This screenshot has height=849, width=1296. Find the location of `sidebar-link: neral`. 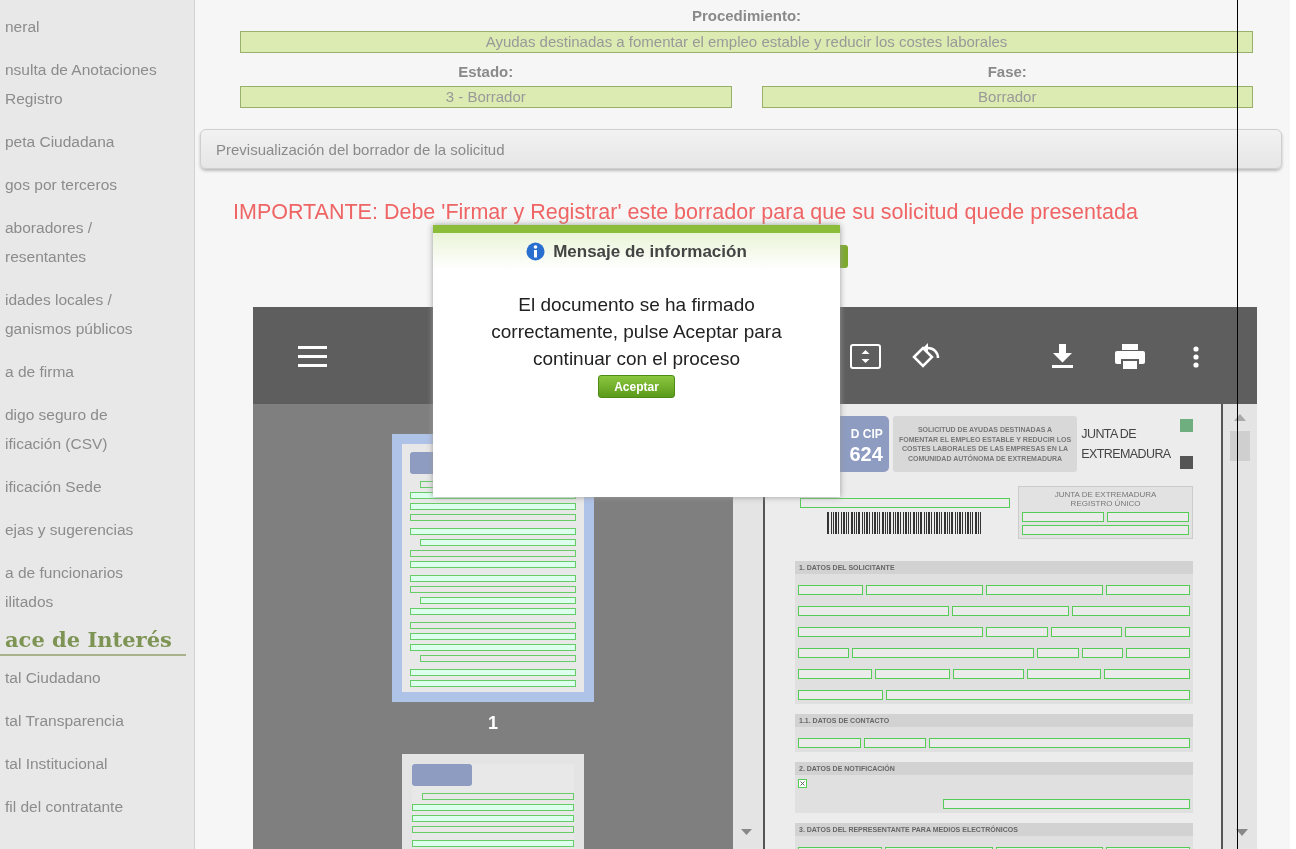

sidebar-link: neral is located at coordinates (20, 26).